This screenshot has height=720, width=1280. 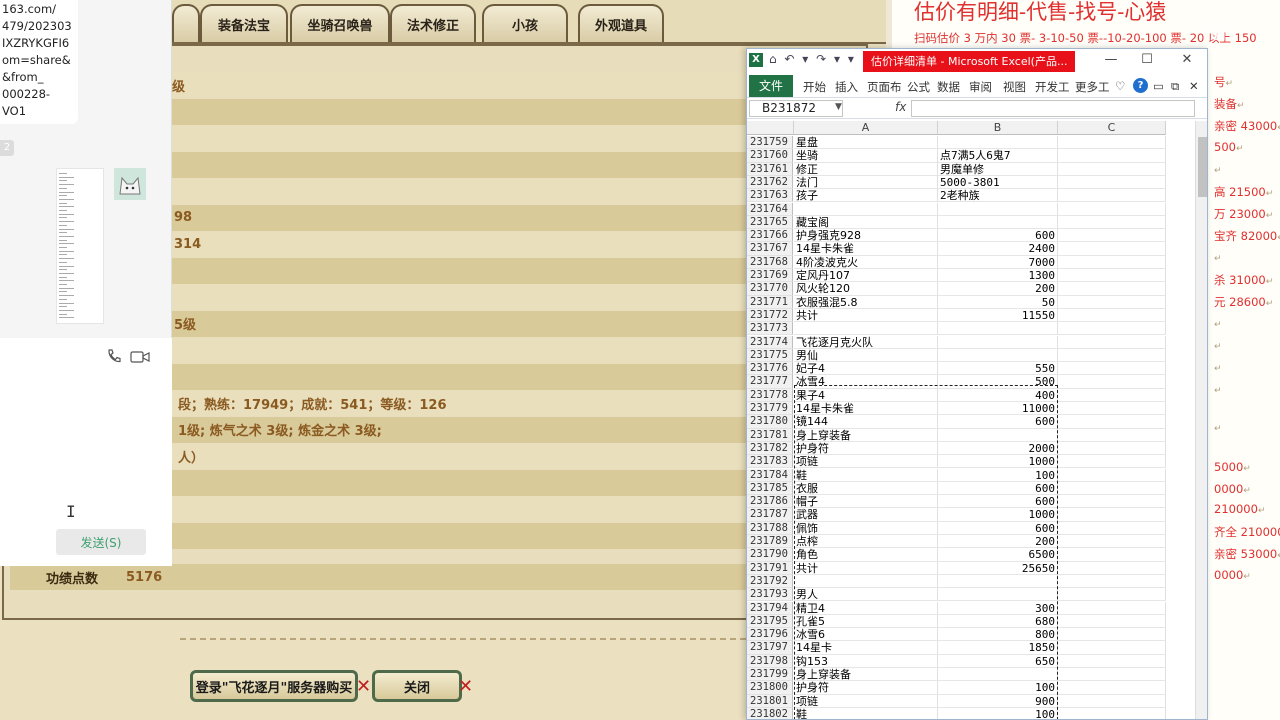 I want to click on table-row: 231789 点榨 200, so click(x=971, y=542).